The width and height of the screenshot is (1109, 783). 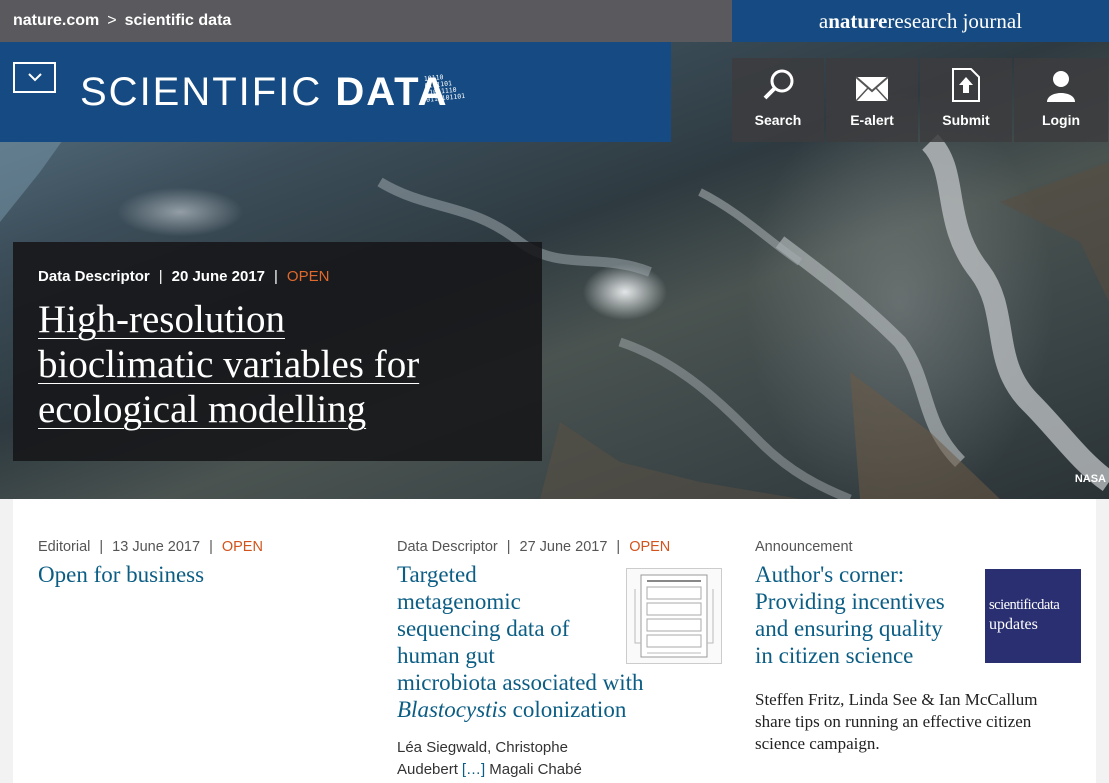 I want to click on figure-thumbnail-image, so click(x=674, y=616).